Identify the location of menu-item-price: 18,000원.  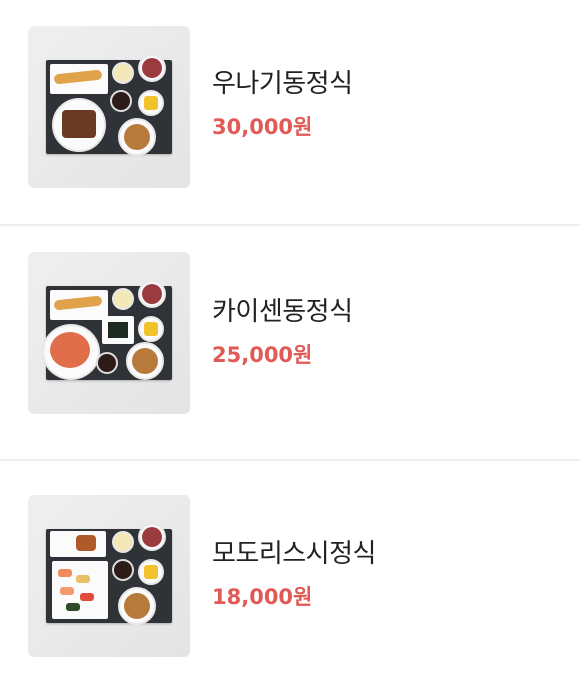
(262, 597).